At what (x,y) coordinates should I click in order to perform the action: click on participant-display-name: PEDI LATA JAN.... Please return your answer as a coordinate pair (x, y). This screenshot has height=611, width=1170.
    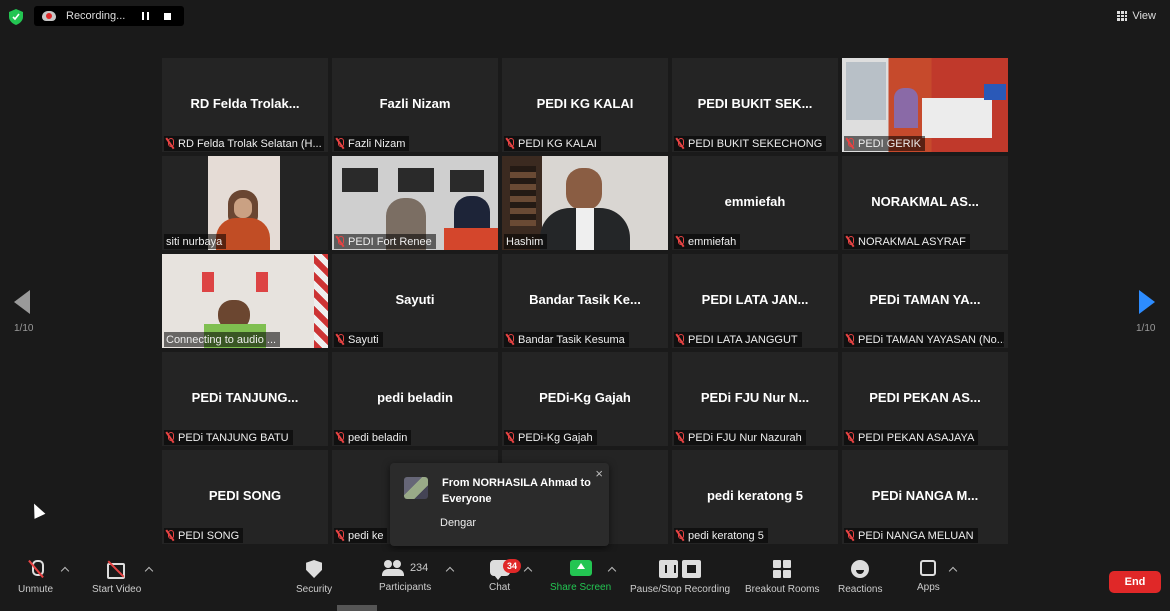
    Looking at the image, I should click on (755, 299).